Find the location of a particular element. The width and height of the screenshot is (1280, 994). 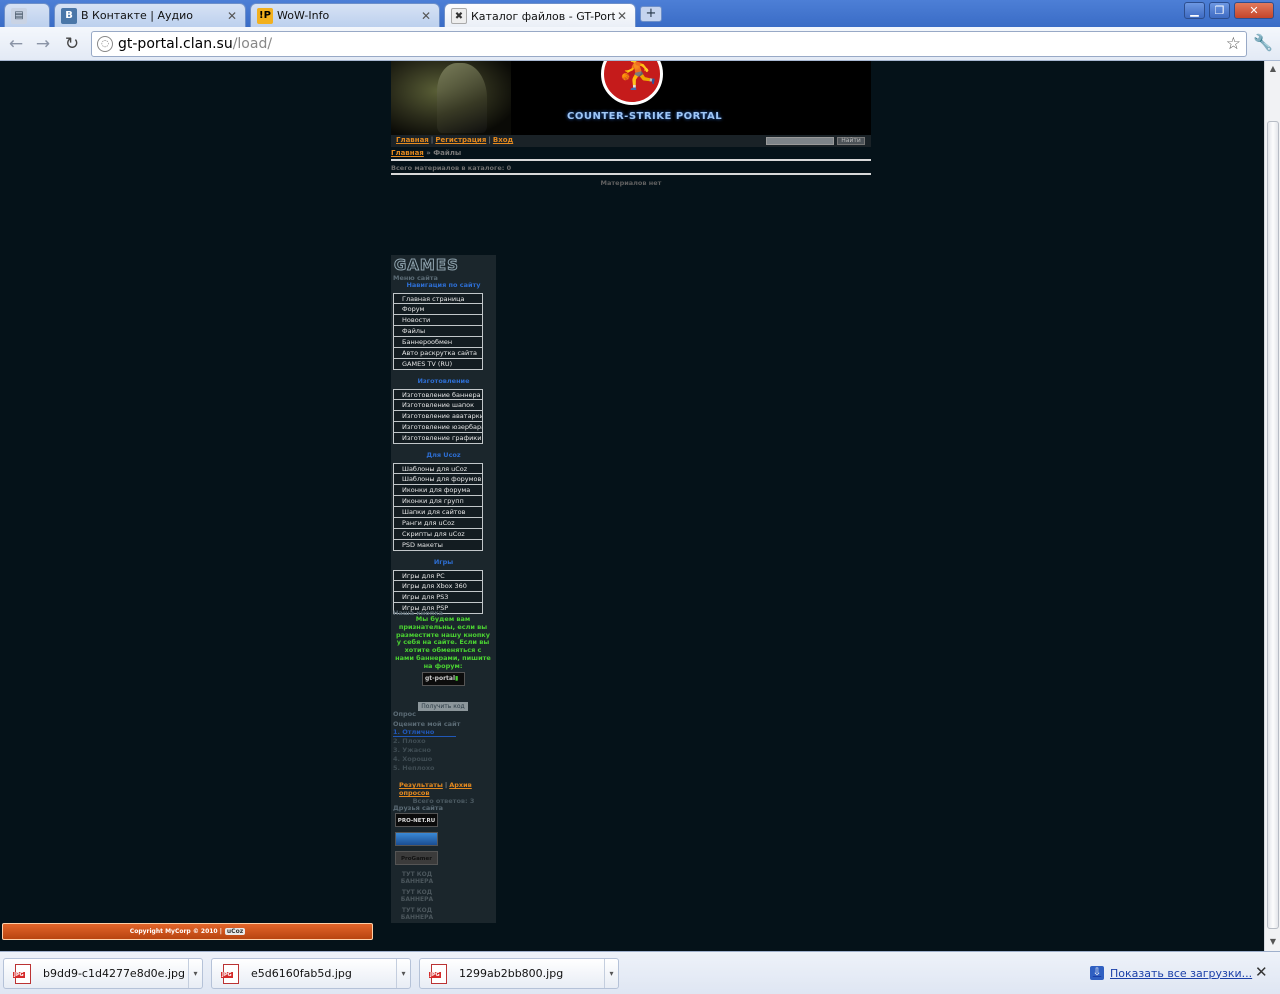

nav-item: PSD макеты is located at coordinates (438, 545).